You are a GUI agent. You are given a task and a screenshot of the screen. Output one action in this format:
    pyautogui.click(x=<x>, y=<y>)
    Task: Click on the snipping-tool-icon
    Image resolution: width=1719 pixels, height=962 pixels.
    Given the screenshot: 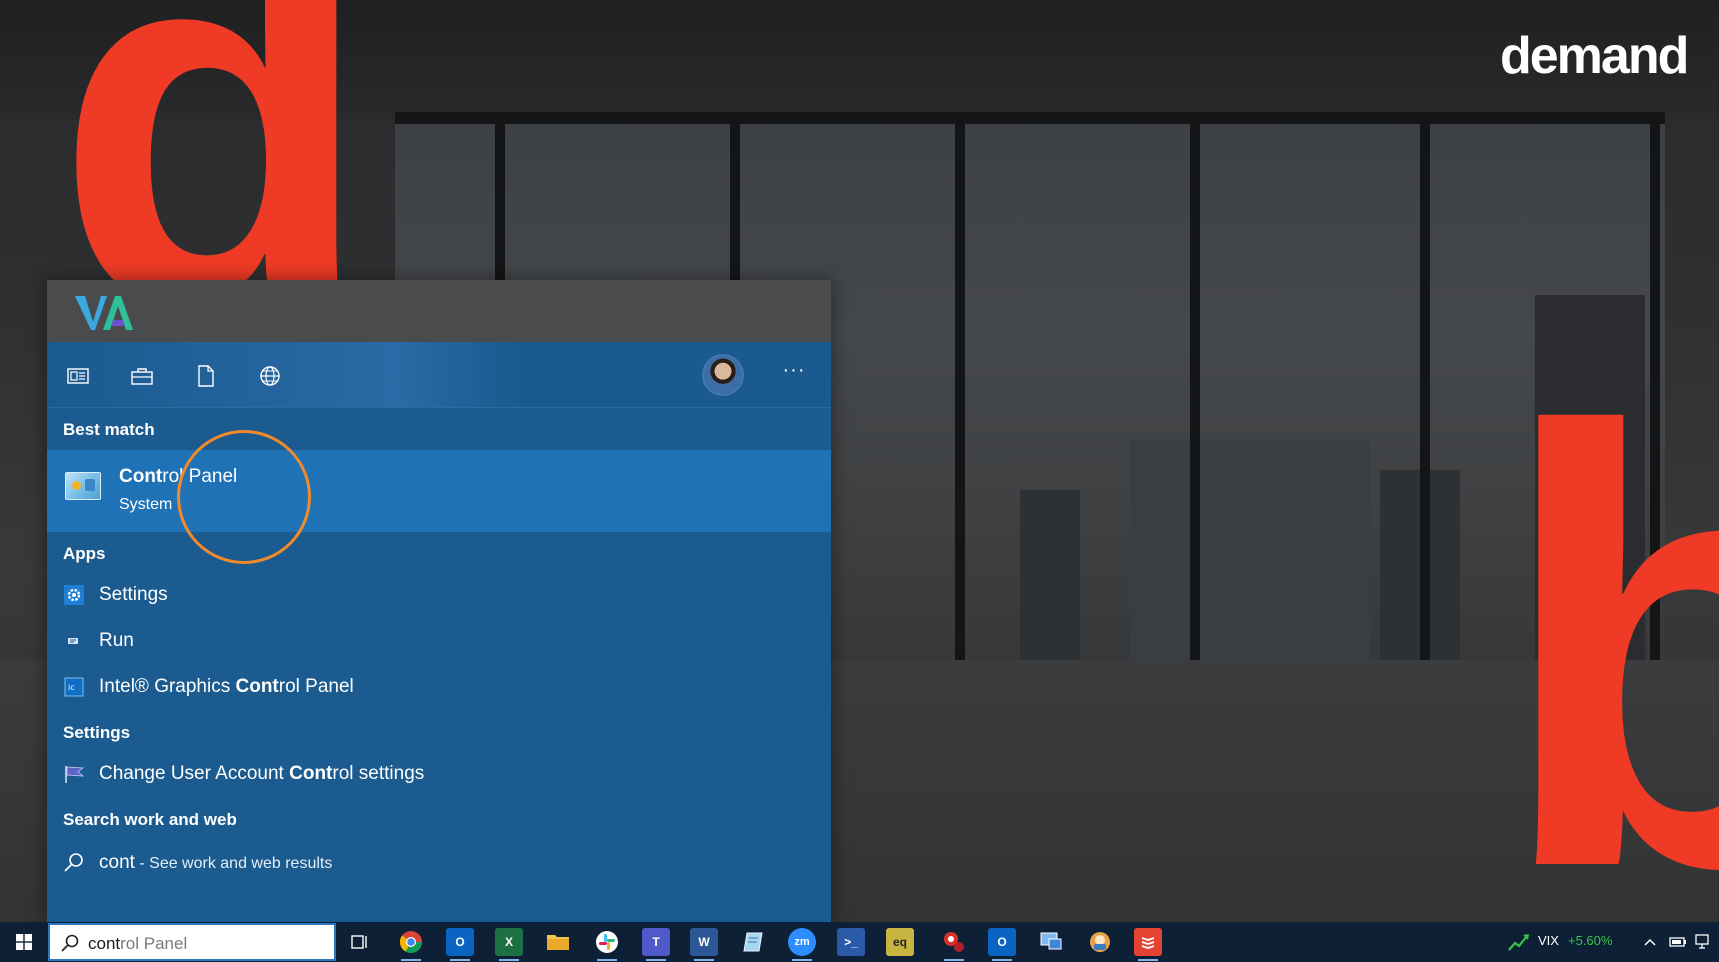 What is the action you would take?
    pyautogui.click(x=954, y=944)
    